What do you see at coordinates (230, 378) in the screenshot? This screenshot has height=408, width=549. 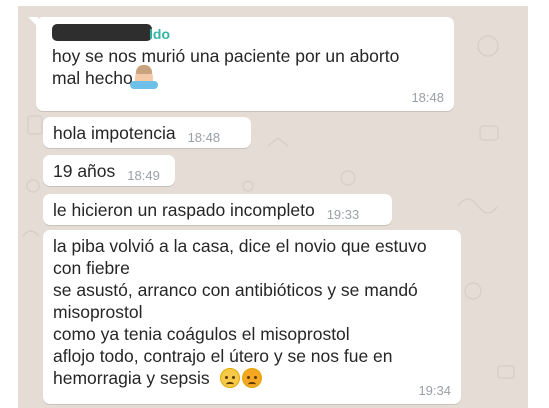 I see `disappointed-face-icon` at bounding box center [230, 378].